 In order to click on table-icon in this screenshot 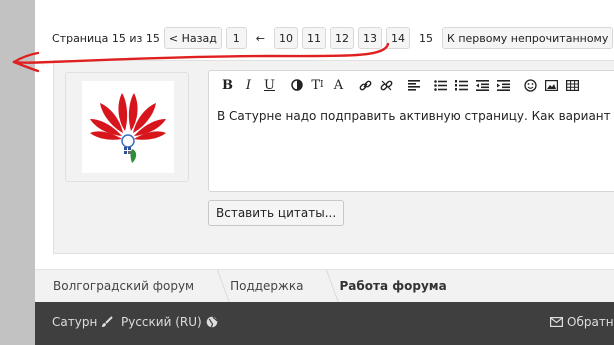, I will do `click(572, 85)`.